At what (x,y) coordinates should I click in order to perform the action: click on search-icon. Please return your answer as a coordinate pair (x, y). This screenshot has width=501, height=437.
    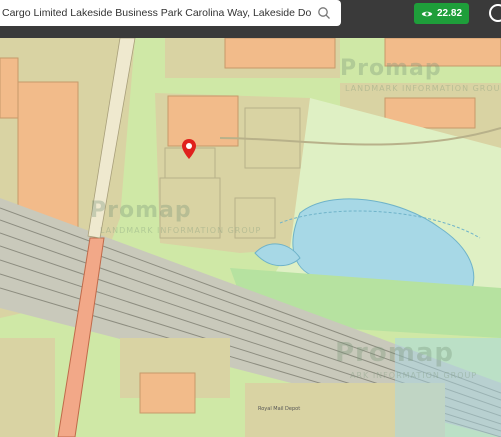
    Looking at the image, I should click on (324, 13).